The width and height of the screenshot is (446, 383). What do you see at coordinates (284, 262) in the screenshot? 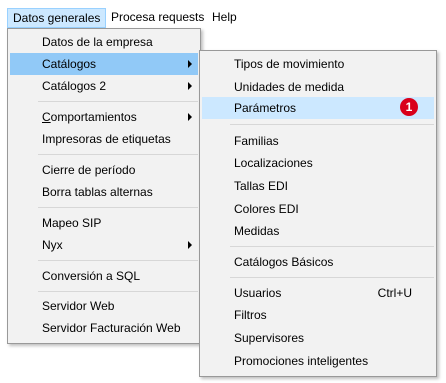
I see `menu-item-label: Catálogos Básicos` at bounding box center [284, 262].